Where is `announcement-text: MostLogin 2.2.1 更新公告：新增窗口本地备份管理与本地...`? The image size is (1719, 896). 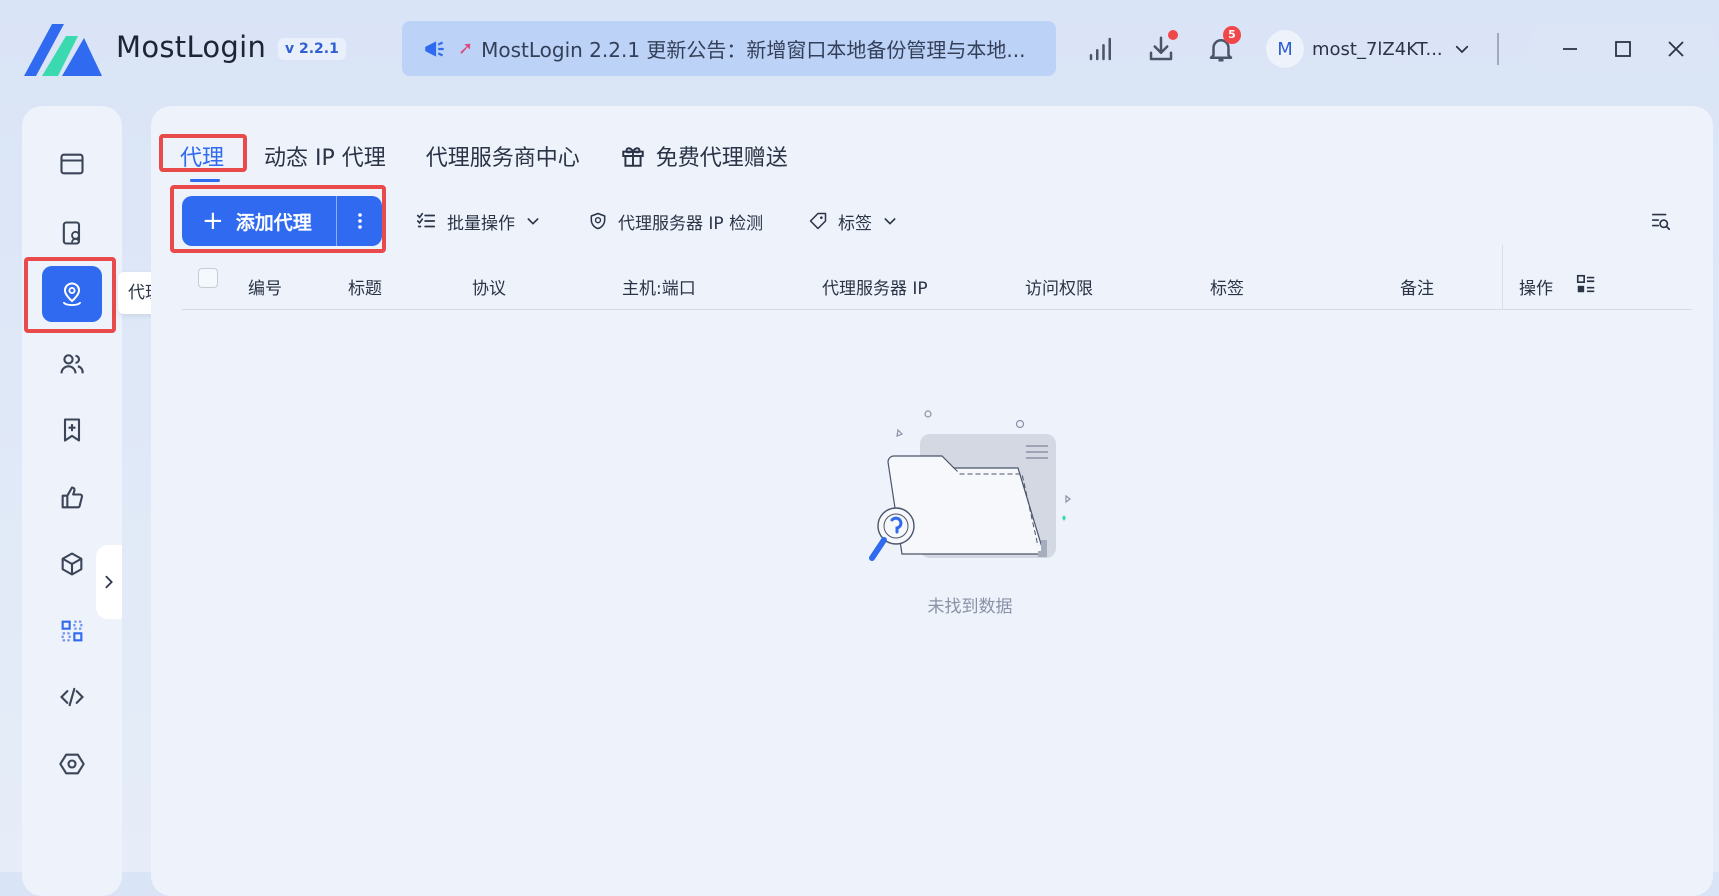 announcement-text: MostLogin 2.2.1 更新公告：新增窗口本地备份管理与本地... is located at coordinates (753, 50).